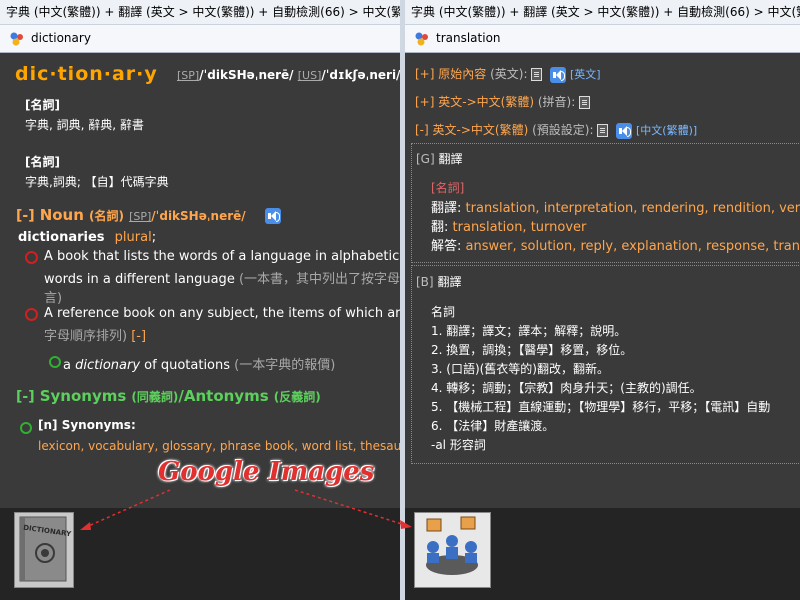 The image size is (800, 600). Describe the element at coordinates (246, 509) in the screenshot. I see `annotation-arrows` at that location.